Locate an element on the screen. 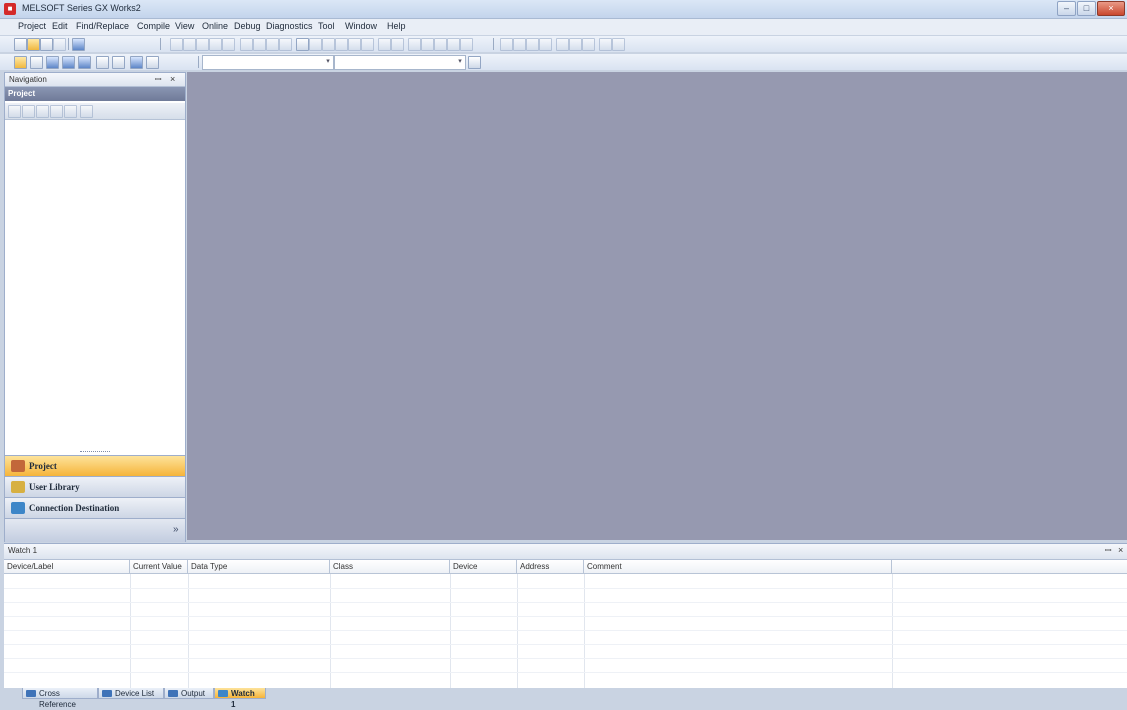 This screenshot has height=710, width=1127. tab-label: Cross Reference is located at coordinates (57, 699).